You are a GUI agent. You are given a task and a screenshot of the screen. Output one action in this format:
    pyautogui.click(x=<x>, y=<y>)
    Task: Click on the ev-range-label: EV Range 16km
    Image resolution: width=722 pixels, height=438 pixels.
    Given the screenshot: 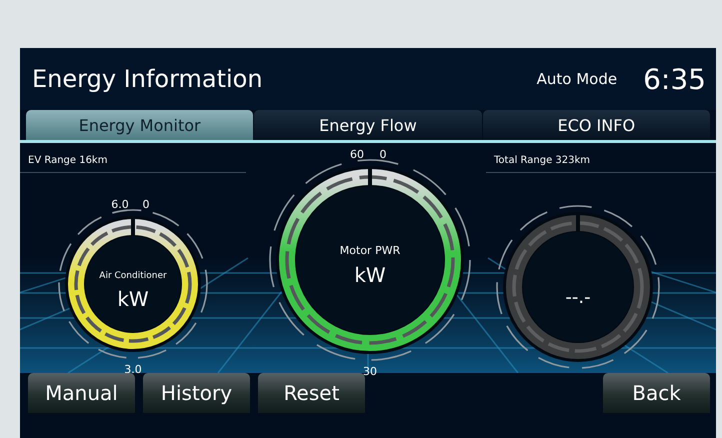 What is the action you would take?
    pyautogui.click(x=133, y=158)
    